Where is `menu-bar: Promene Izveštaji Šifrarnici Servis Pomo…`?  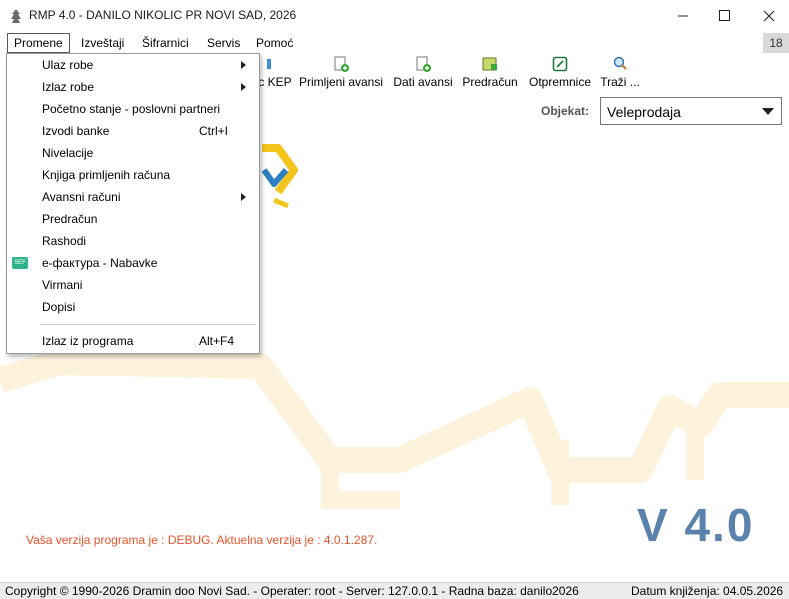 menu-bar: Promene Izveštaji Šifrarnici Servis Pomo… is located at coordinates (394, 43).